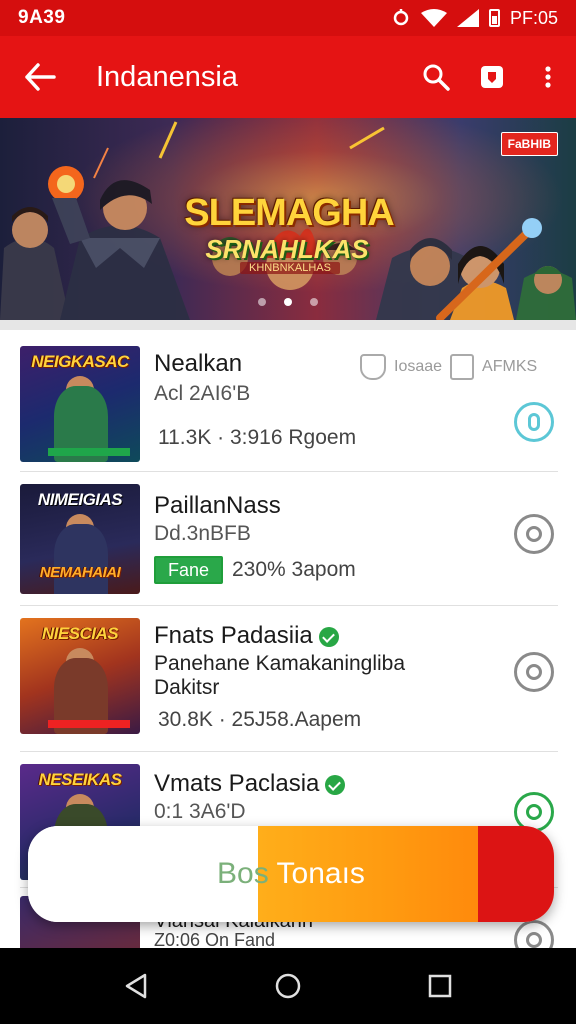 The width and height of the screenshot is (576, 1024). I want to click on app-meta: 30.8K · 25J58.Aapem, so click(260, 719).